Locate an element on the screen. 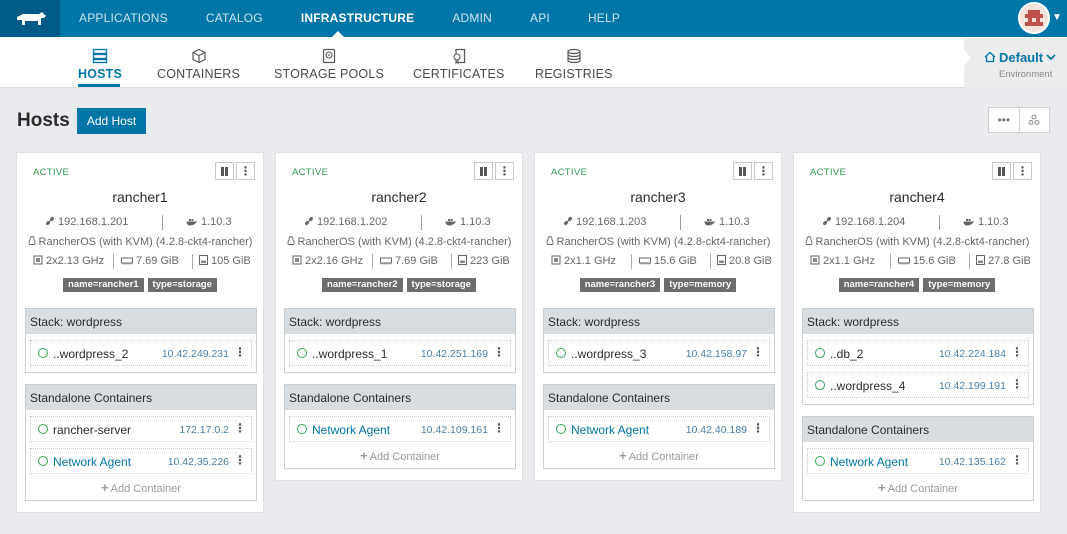 The width and height of the screenshot is (1067, 534). container-row: Network Agent 10.42.40.189 ⋮ is located at coordinates (659, 429).